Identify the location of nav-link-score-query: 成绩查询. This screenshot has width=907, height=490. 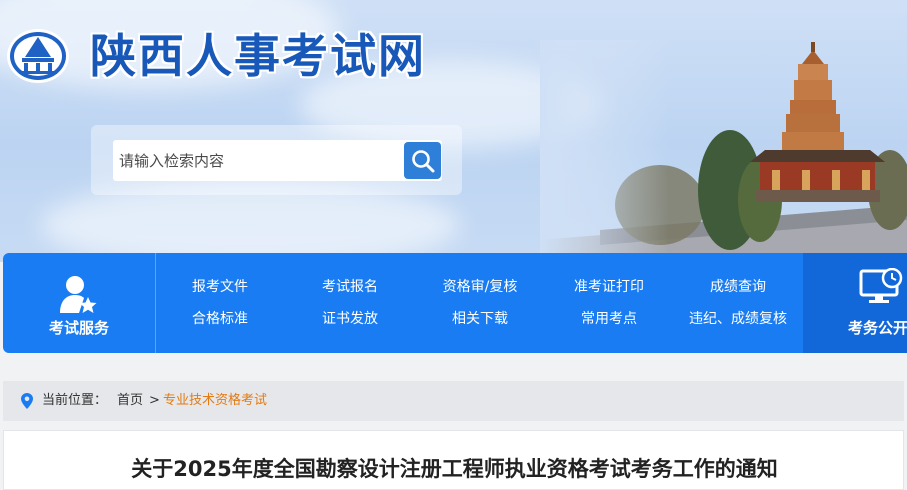
(738, 287).